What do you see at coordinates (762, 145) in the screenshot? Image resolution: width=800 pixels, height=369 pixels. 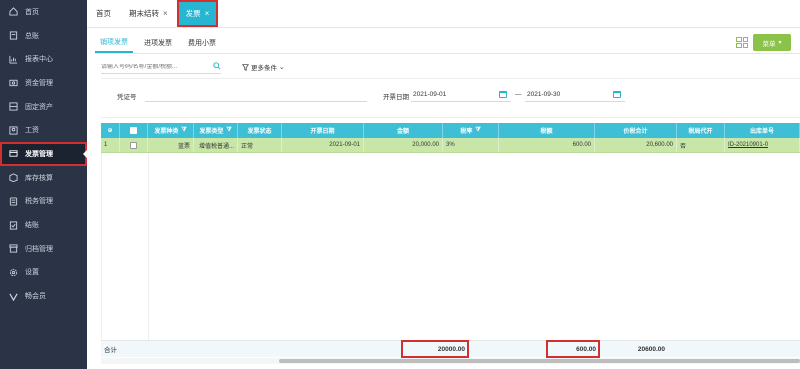 I see `cell-outbound-link: ID-20210901-0` at bounding box center [762, 145].